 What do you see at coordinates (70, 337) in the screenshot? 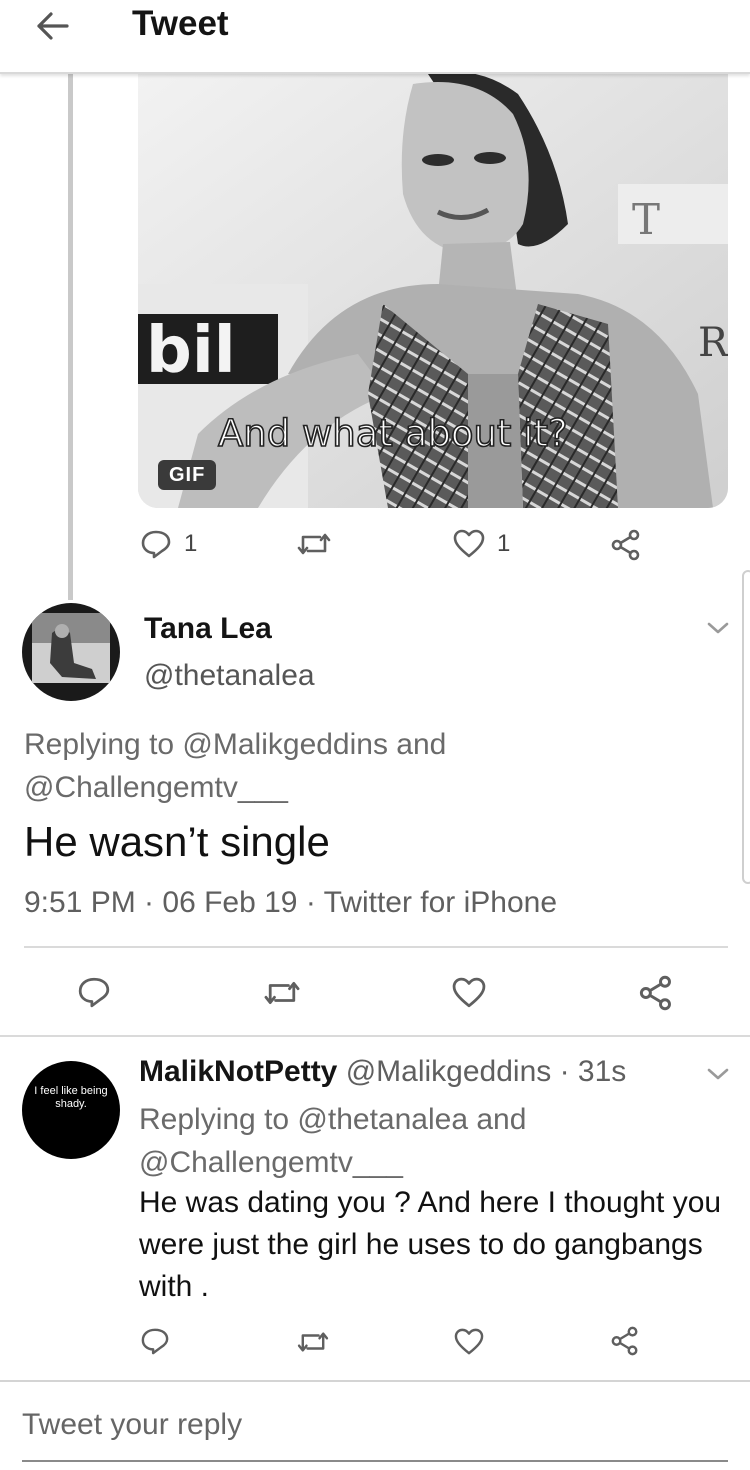
I see `thread-connector-line` at bounding box center [70, 337].